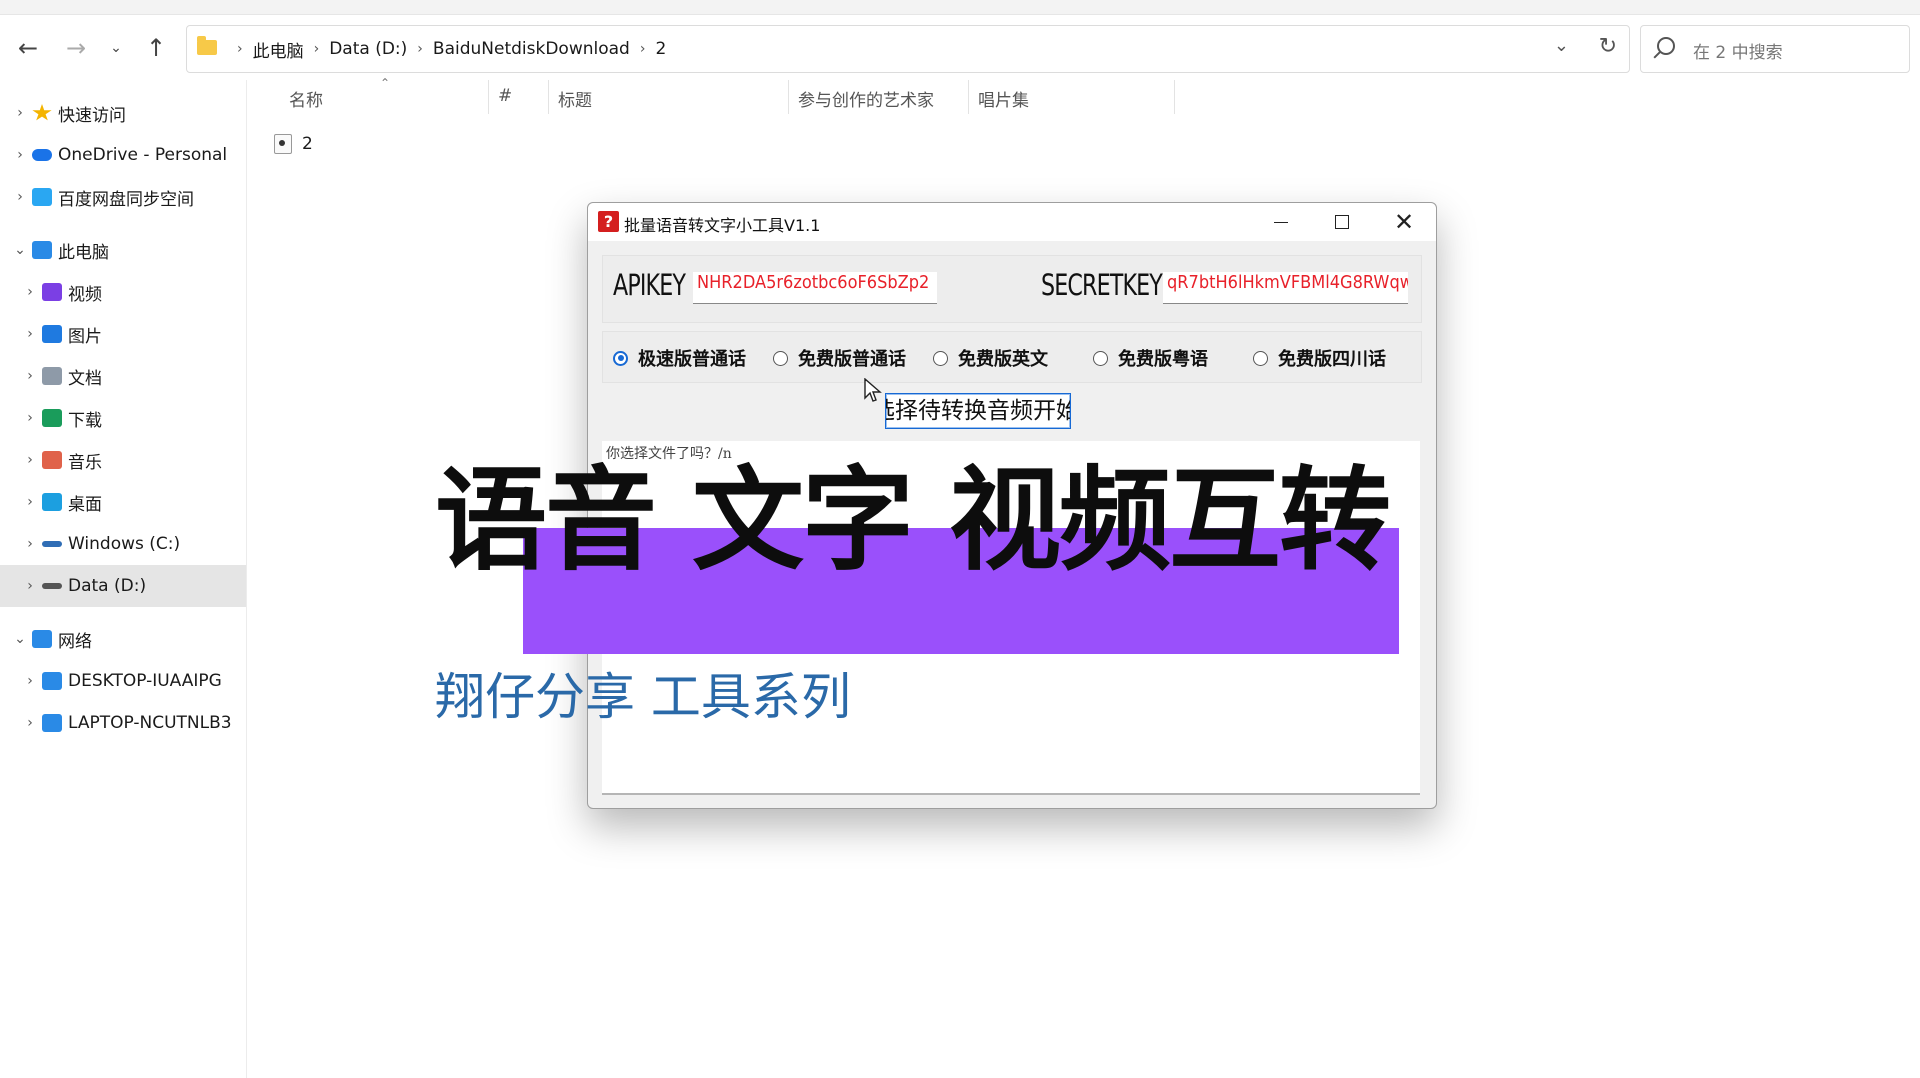 Image resolution: width=1920 pixels, height=1078 pixels. What do you see at coordinates (1285, 288) in the screenshot?
I see `secretkey-input: qR7btH6lHkmVFBMl4G8RWqwlzYll` at bounding box center [1285, 288].